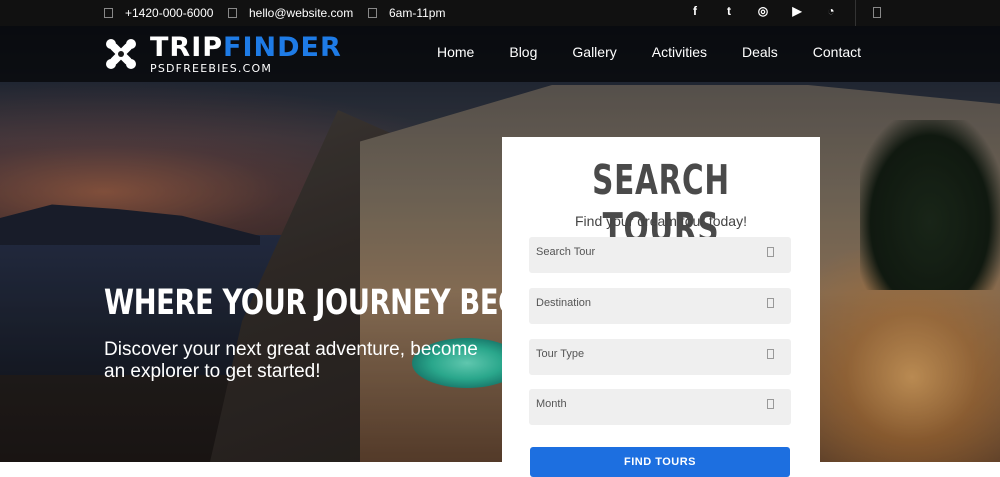 The width and height of the screenshot is (1000, 477). What do you see at coordinates (660, 462) in the screenshot?
I see `find-tours-button: FIND TOURS` at bounding box center [660, 462].